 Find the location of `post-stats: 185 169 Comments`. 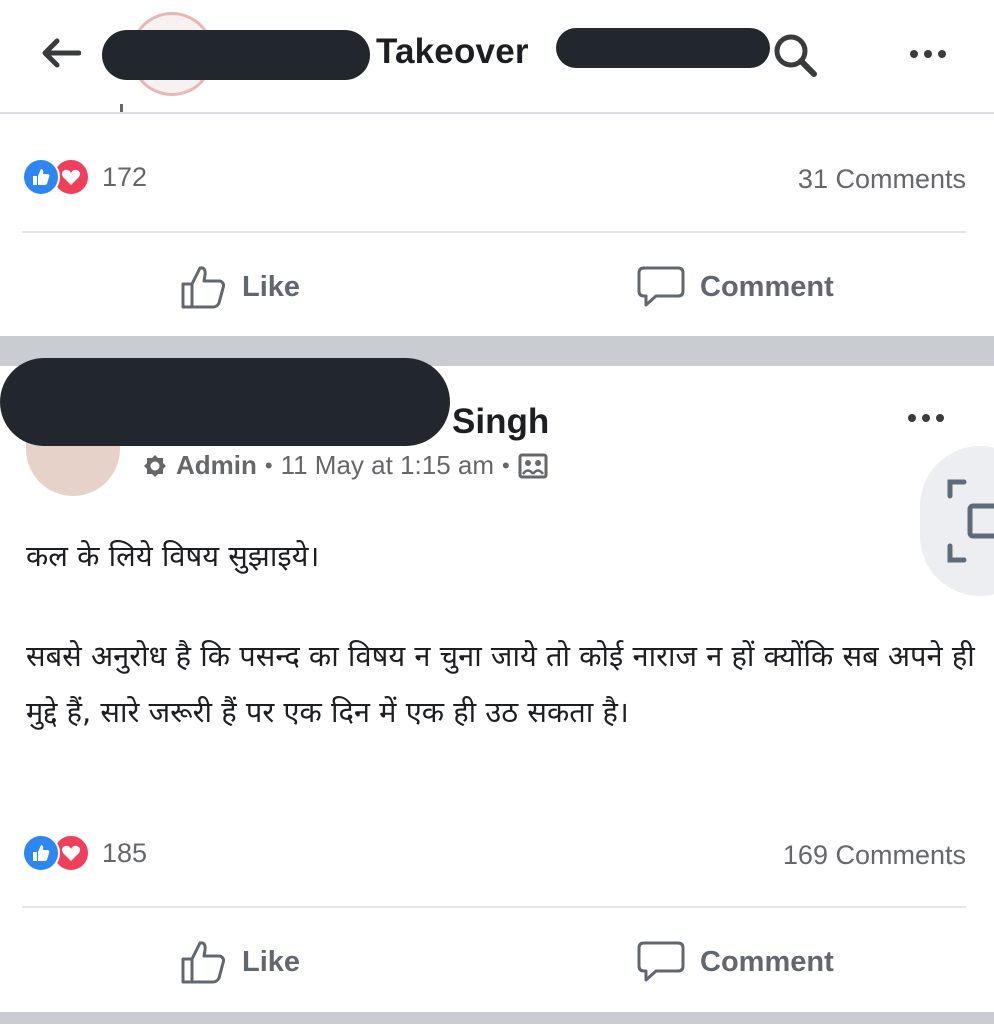

post-stats: 185 169 Comments is located at coordinates (494, 855).